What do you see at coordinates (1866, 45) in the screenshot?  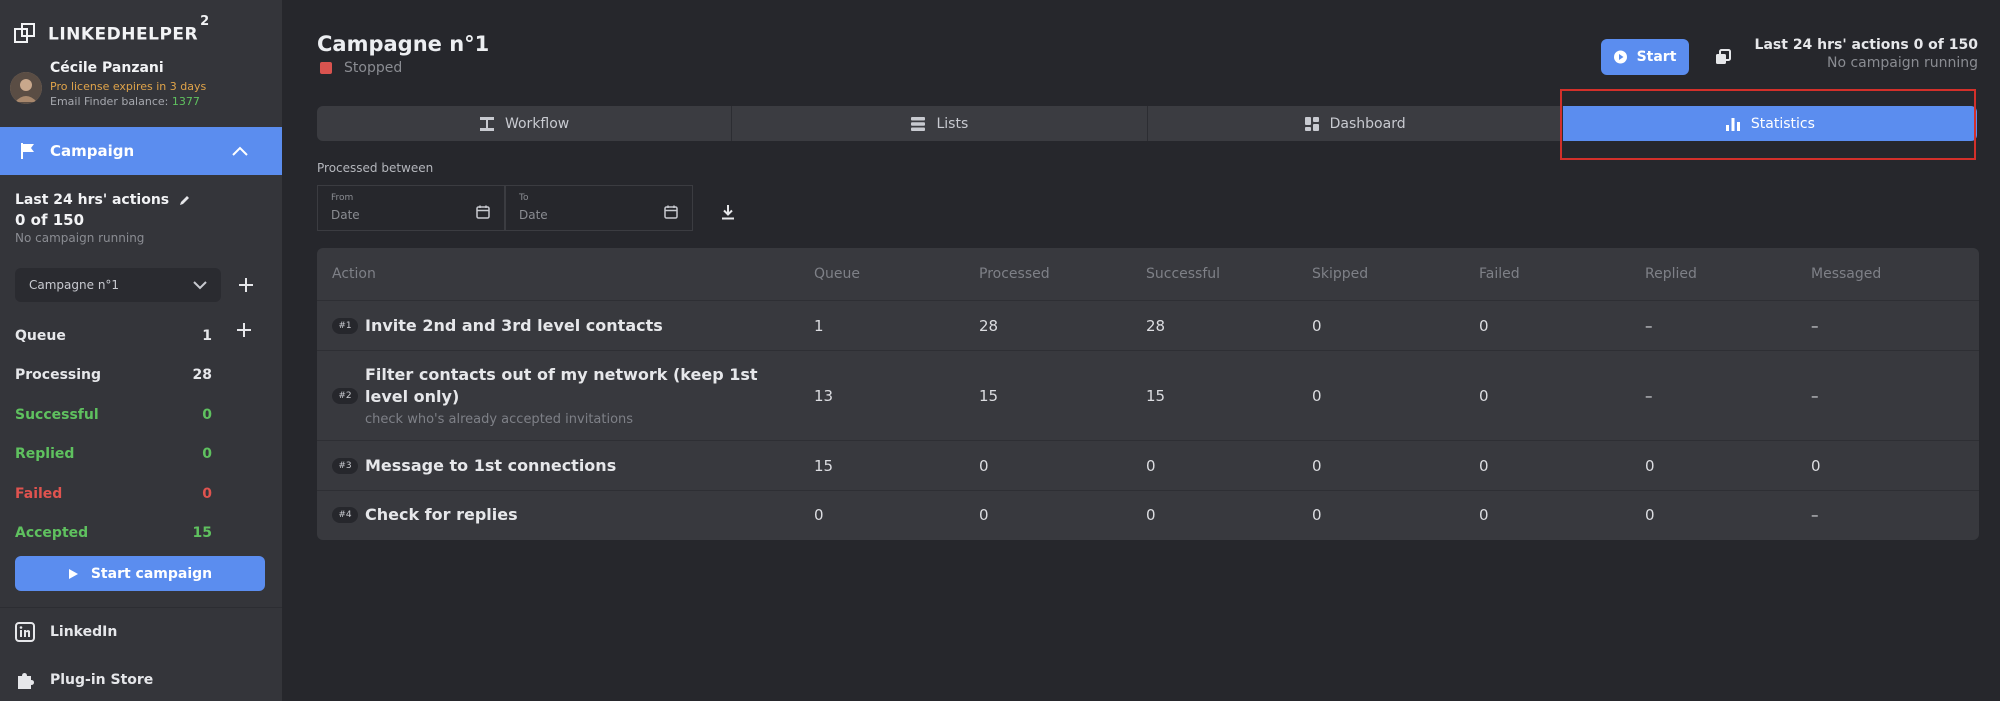 I see `top-actions-count: Last 24 hrs' actions 0 of 150` at bounding box center [1866, 45].